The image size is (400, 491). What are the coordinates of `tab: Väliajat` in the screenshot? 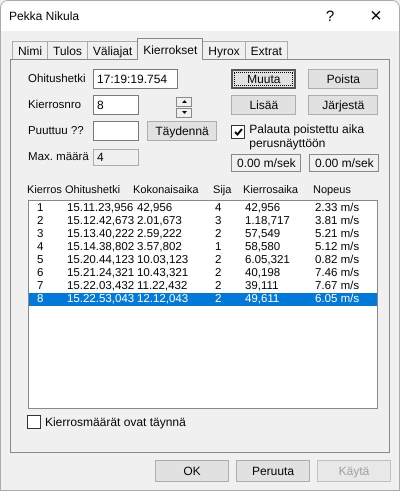 It's located at (112, 50).